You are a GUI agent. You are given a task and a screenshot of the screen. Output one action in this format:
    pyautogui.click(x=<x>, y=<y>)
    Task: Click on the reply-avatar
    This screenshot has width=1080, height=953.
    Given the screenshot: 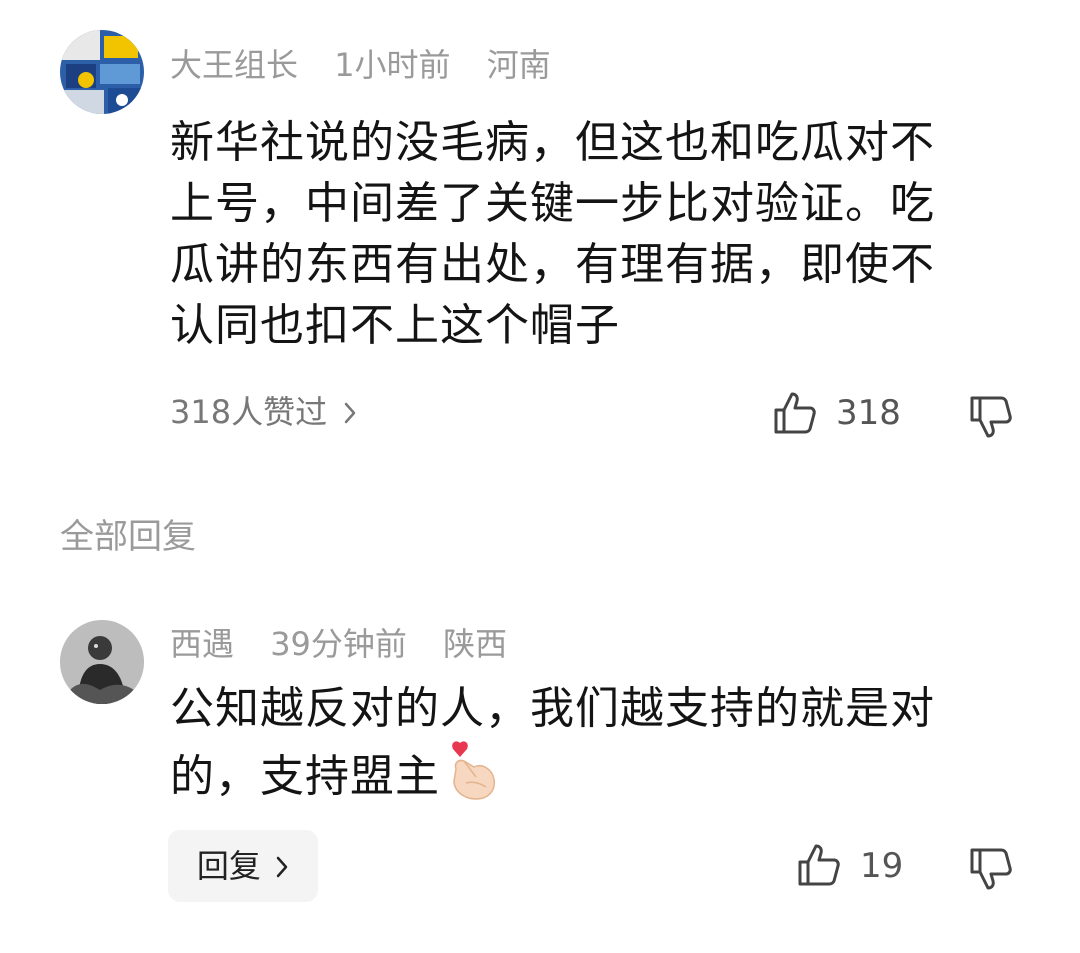 What is the action you would take?
    pyautogui.click(x=102, y=662)
    